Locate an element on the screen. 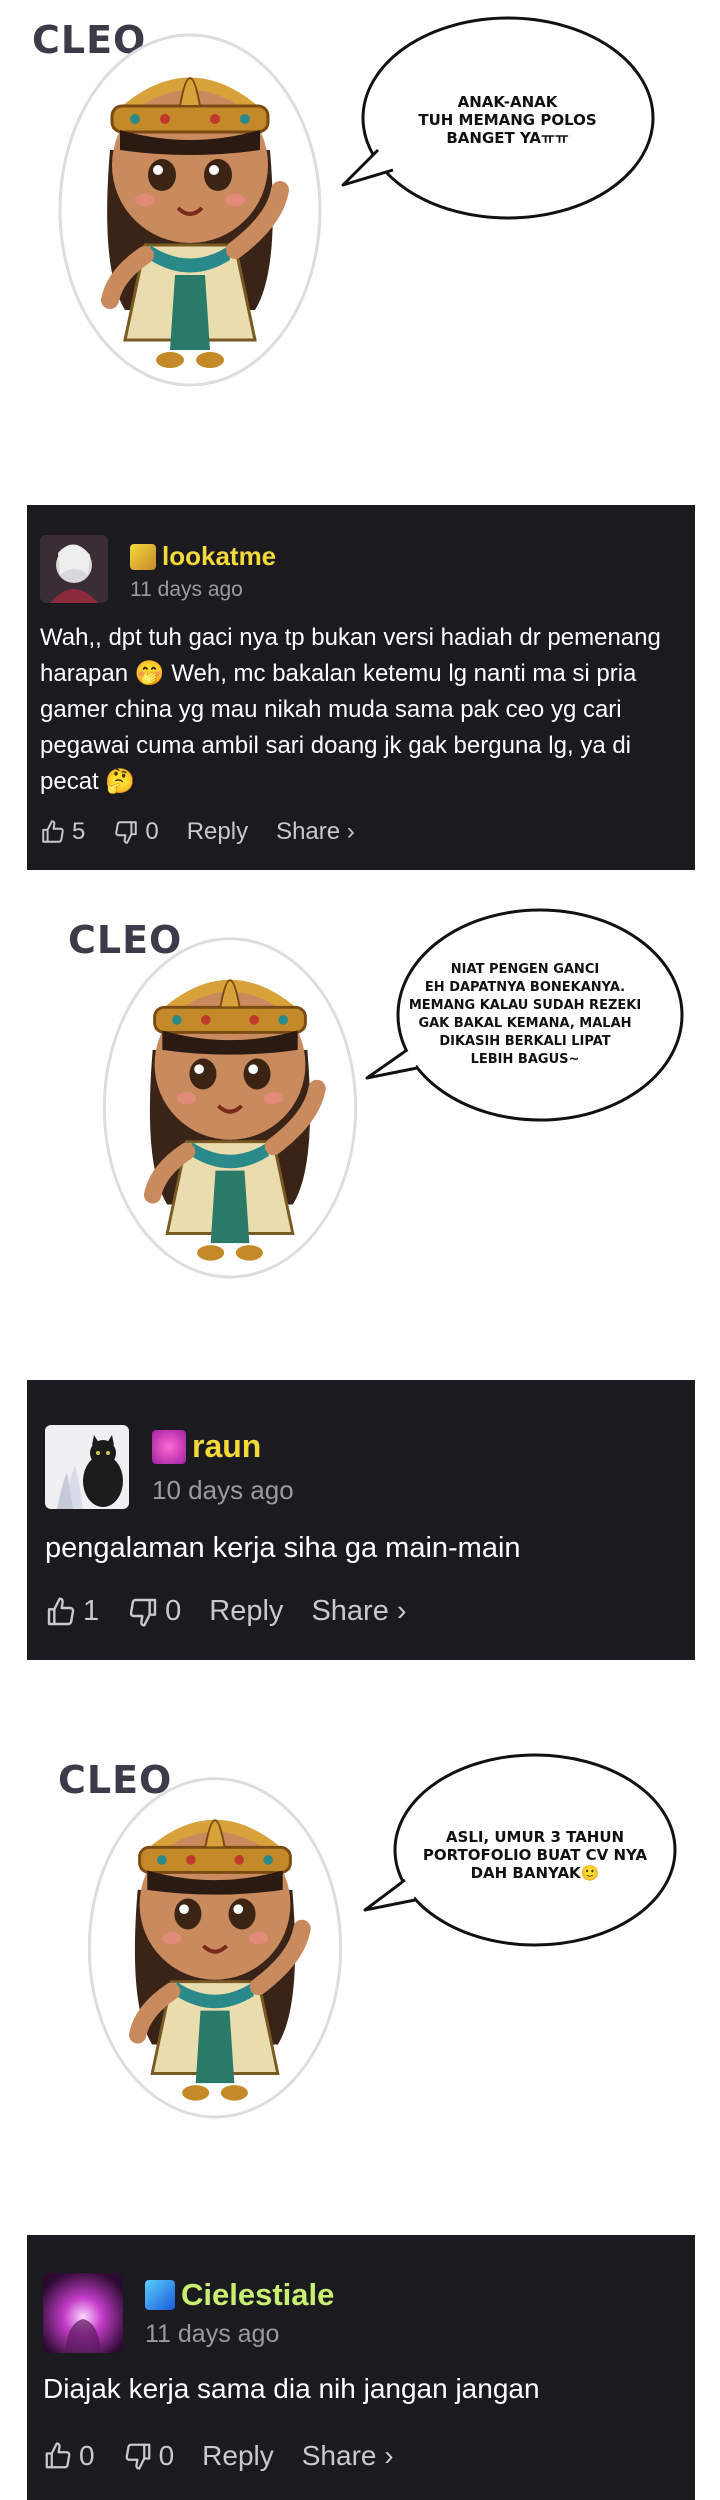  like-button: 0 is located at coordinates (69, 2456).